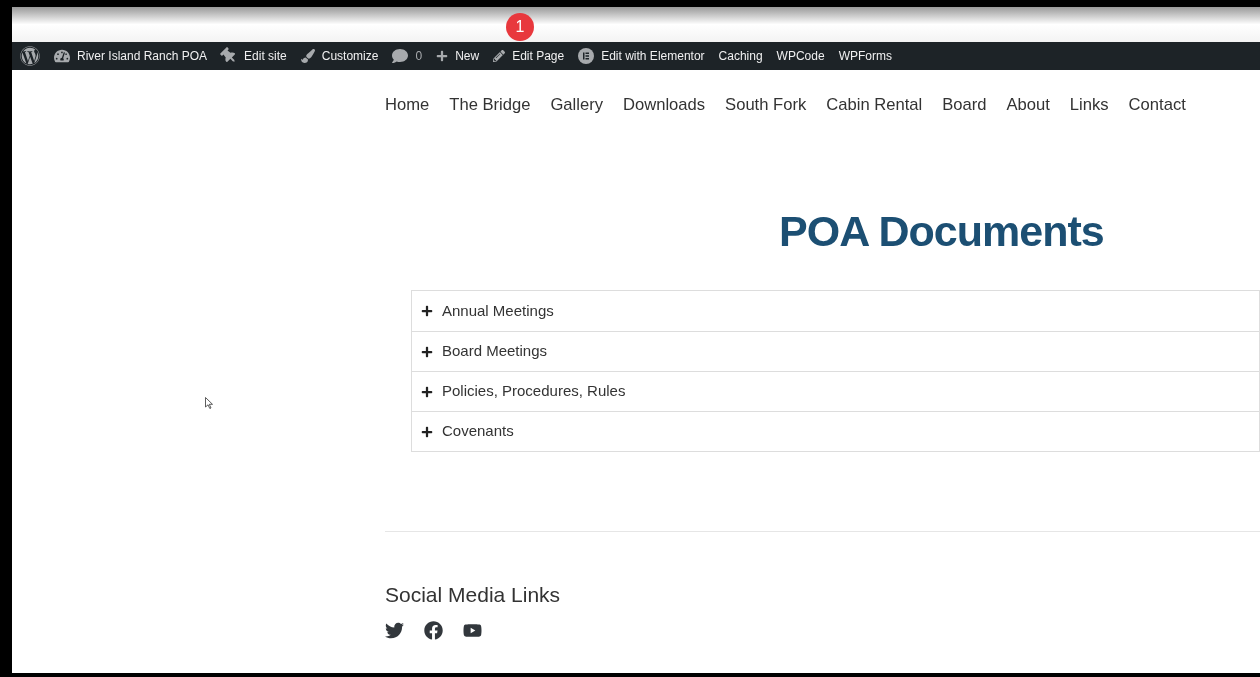 The image size is (1260, 677). Describe the element at coordinates (407, 105) in the screenshot. I see `nav-link: Home` at that location.